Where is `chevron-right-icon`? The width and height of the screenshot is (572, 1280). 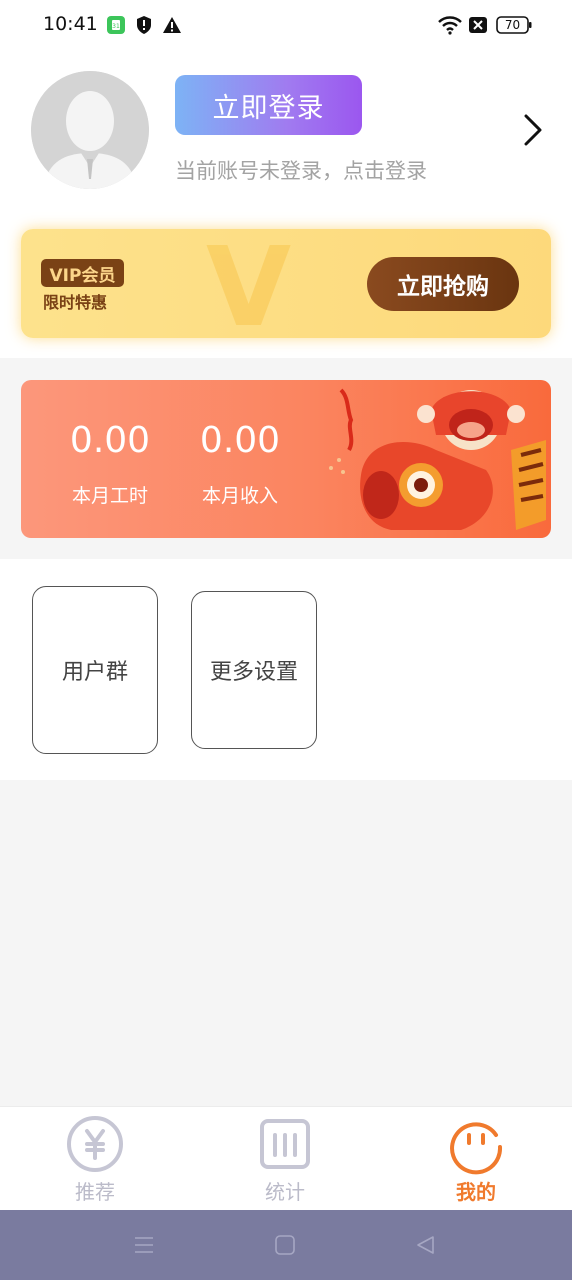 chevron-right-icon is located at coordinates (533, 130).